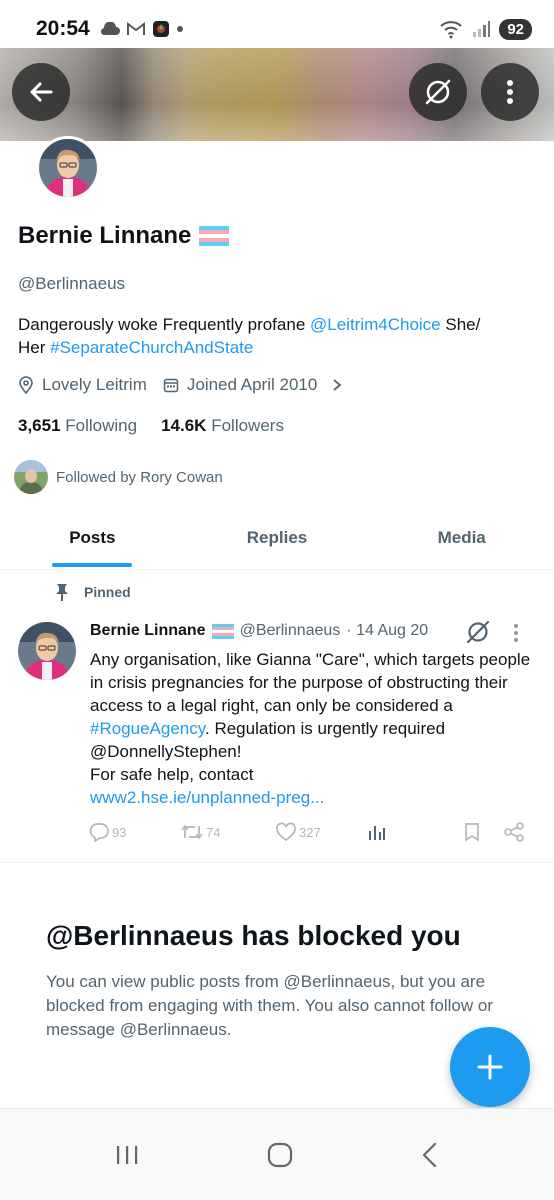  What do you see at coordinates (171, 385) in the screenshot?
I see `calendar-icon` at bounding box center [171, 385].